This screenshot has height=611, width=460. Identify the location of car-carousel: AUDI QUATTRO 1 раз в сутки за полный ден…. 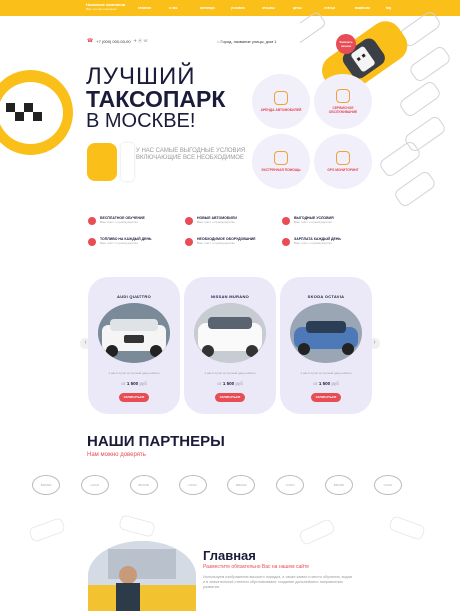
(230, 345).